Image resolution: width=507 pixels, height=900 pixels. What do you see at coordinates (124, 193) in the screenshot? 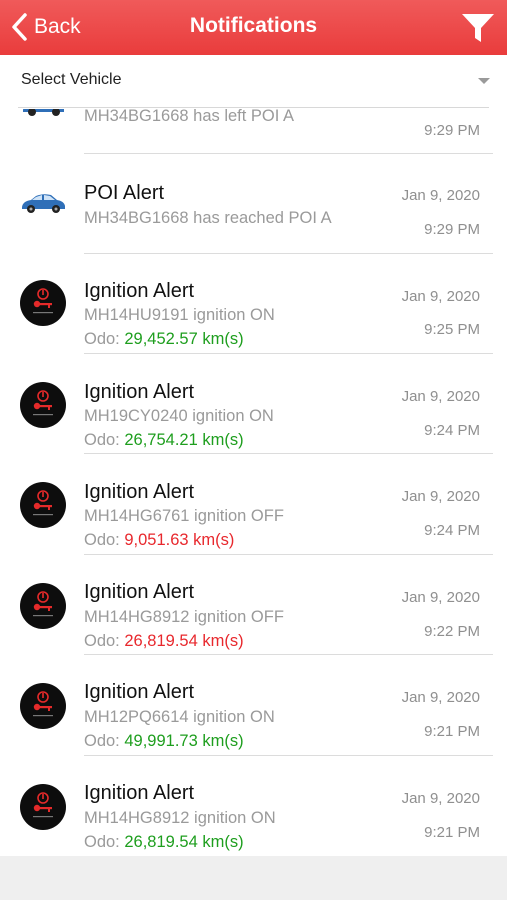
I see `notification-title: POI Alert` at bounding box center [124, 193].